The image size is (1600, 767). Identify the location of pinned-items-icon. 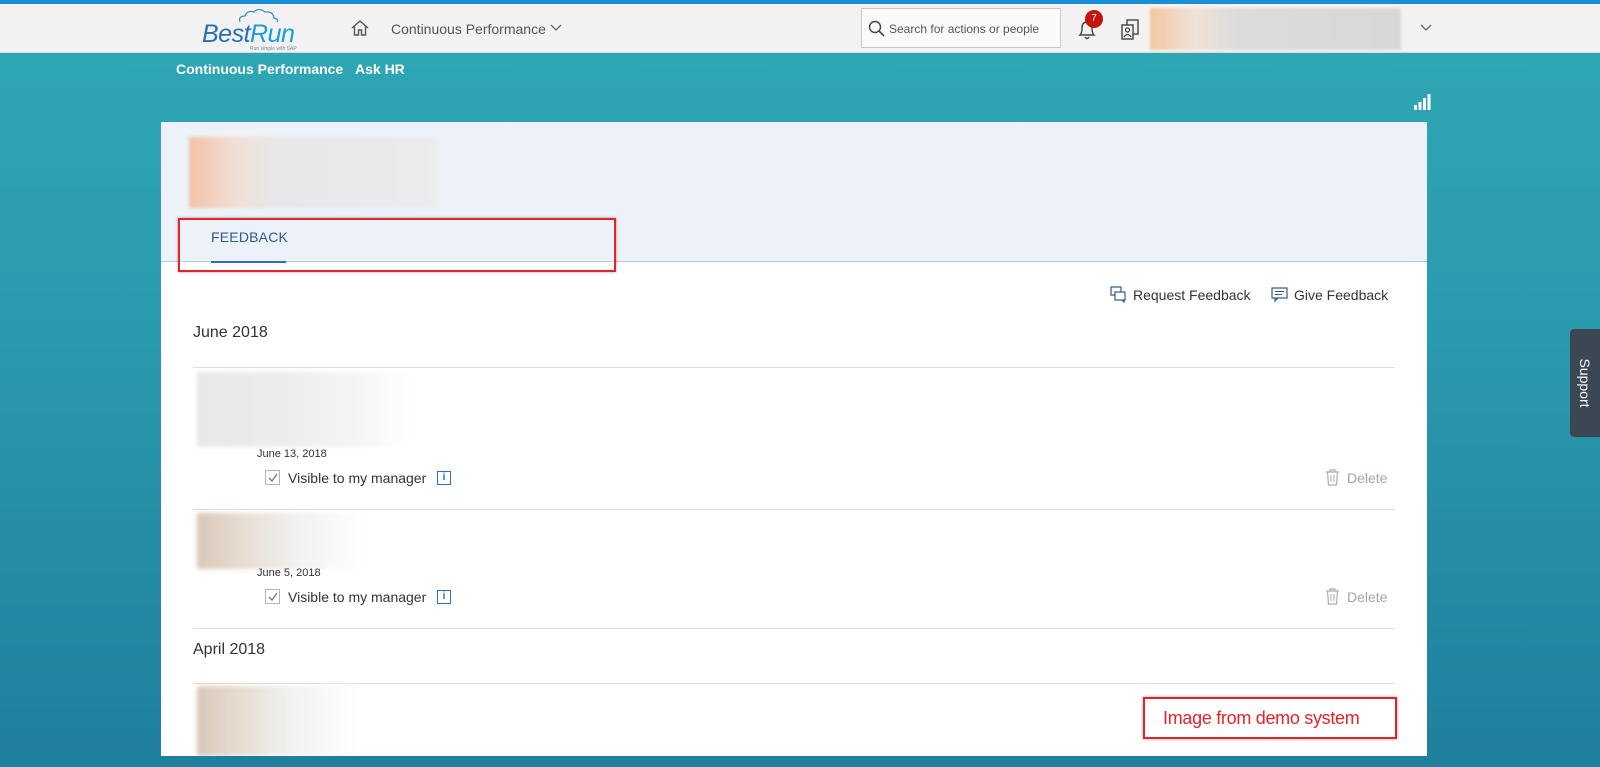
(1130, 29).